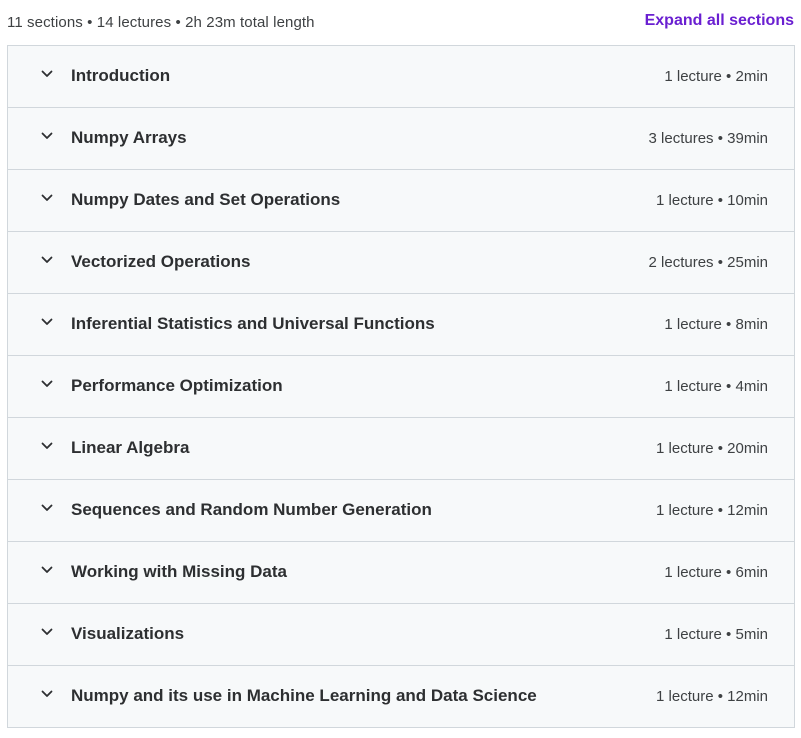 This screenshot has height=738, width=801. Describe the element at coordinates (716, 634) in the screenshot. I see `section-meta: 1 lecture • 5min` at that location.